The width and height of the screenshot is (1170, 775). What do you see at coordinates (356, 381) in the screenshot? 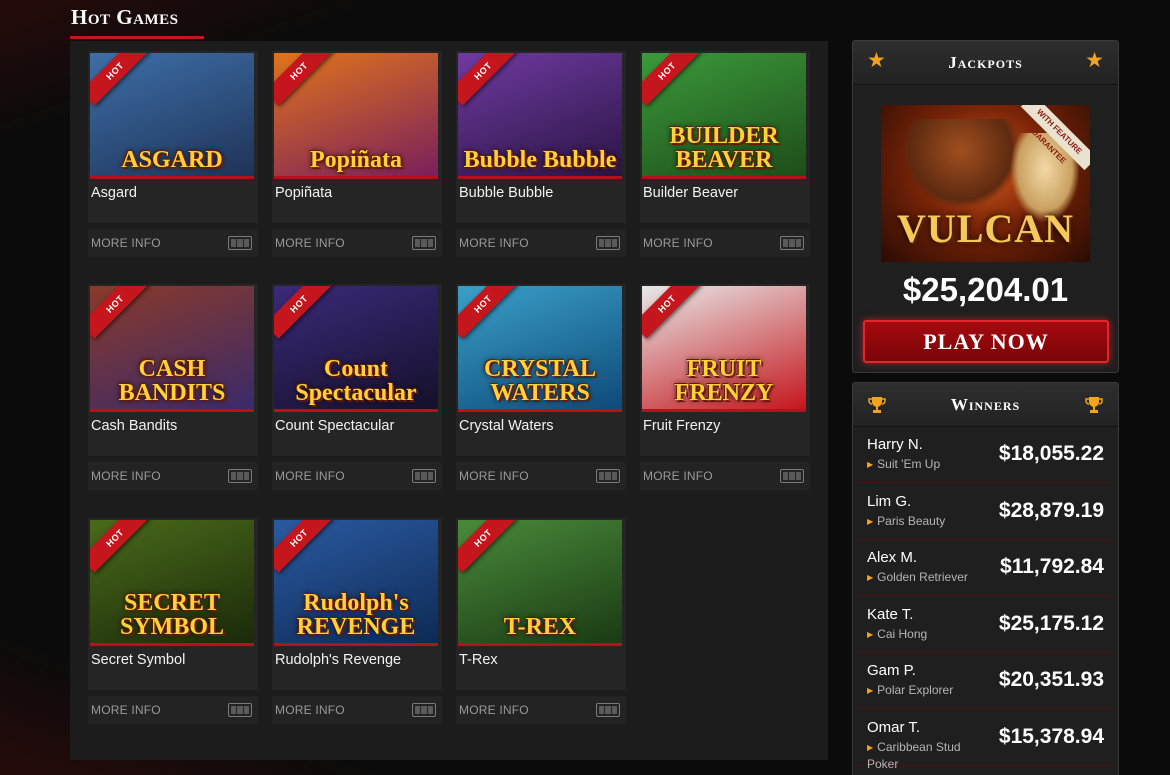
I see `game-thumbnail-title: Count Spectacular` at bounding box center [356, 381].